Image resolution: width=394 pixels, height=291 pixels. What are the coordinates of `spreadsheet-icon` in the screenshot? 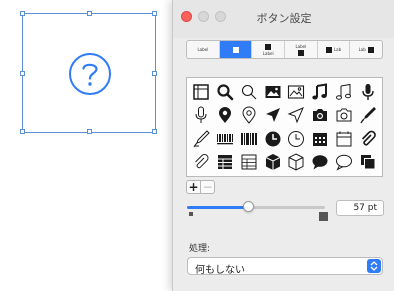 It's located at (225, 163).